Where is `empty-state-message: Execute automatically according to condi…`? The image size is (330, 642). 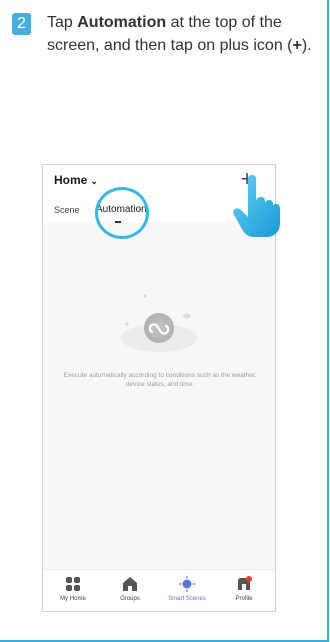
empty-state-message: Execute automatically according to condi… is located at coordinates (160, 380).